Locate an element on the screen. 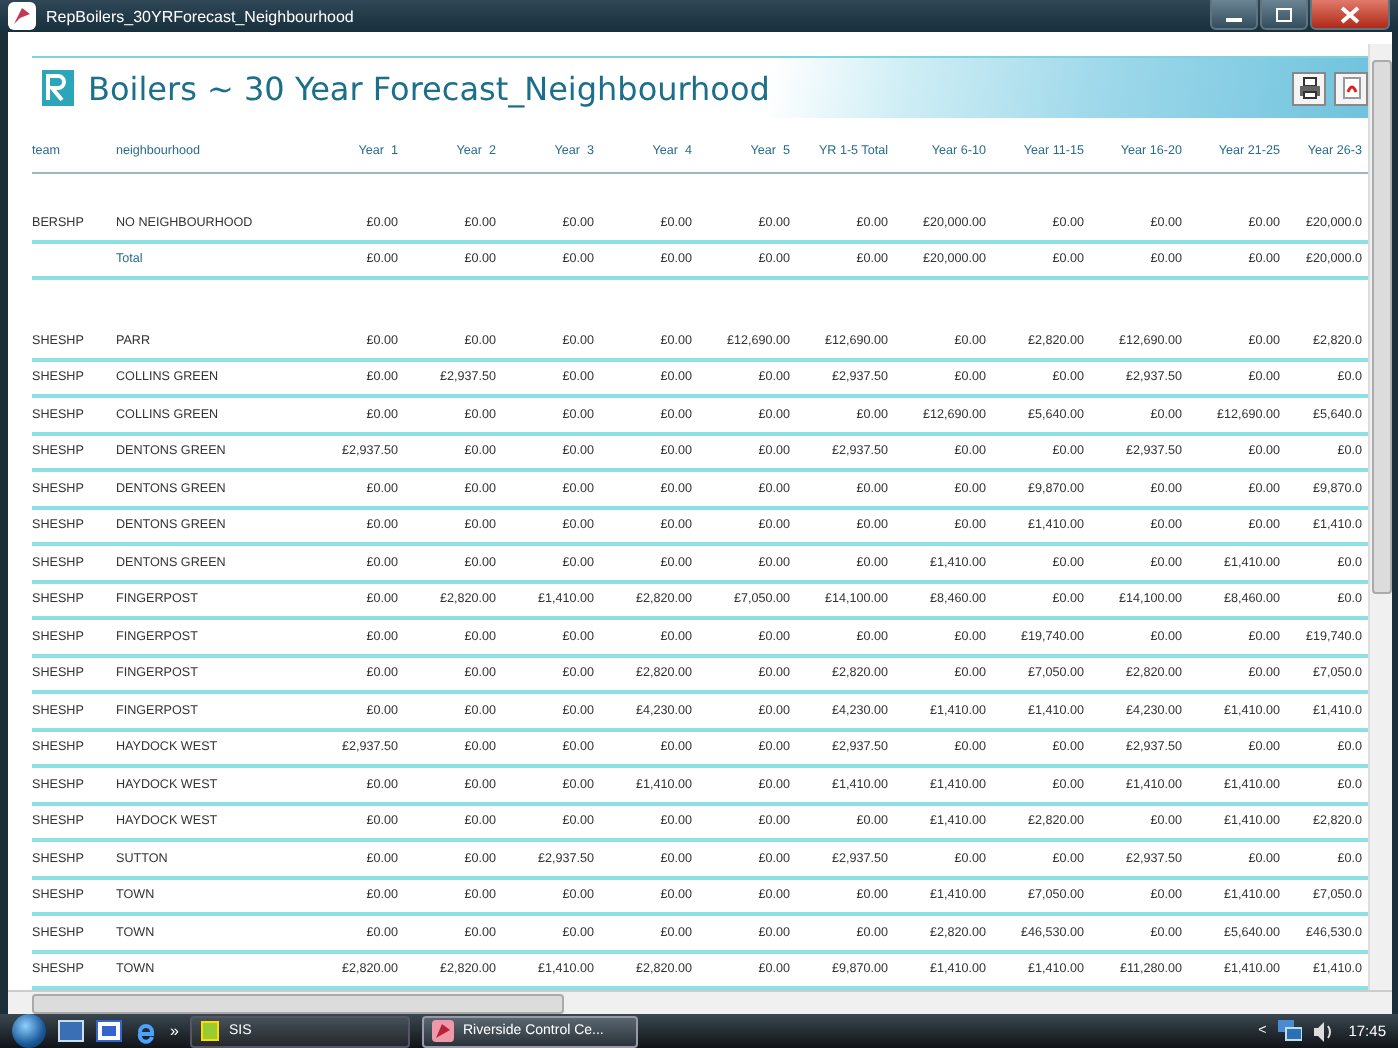 This screenshot has width=1398, height=1048. window-switch-icon is located at coordinates (109, 1031).